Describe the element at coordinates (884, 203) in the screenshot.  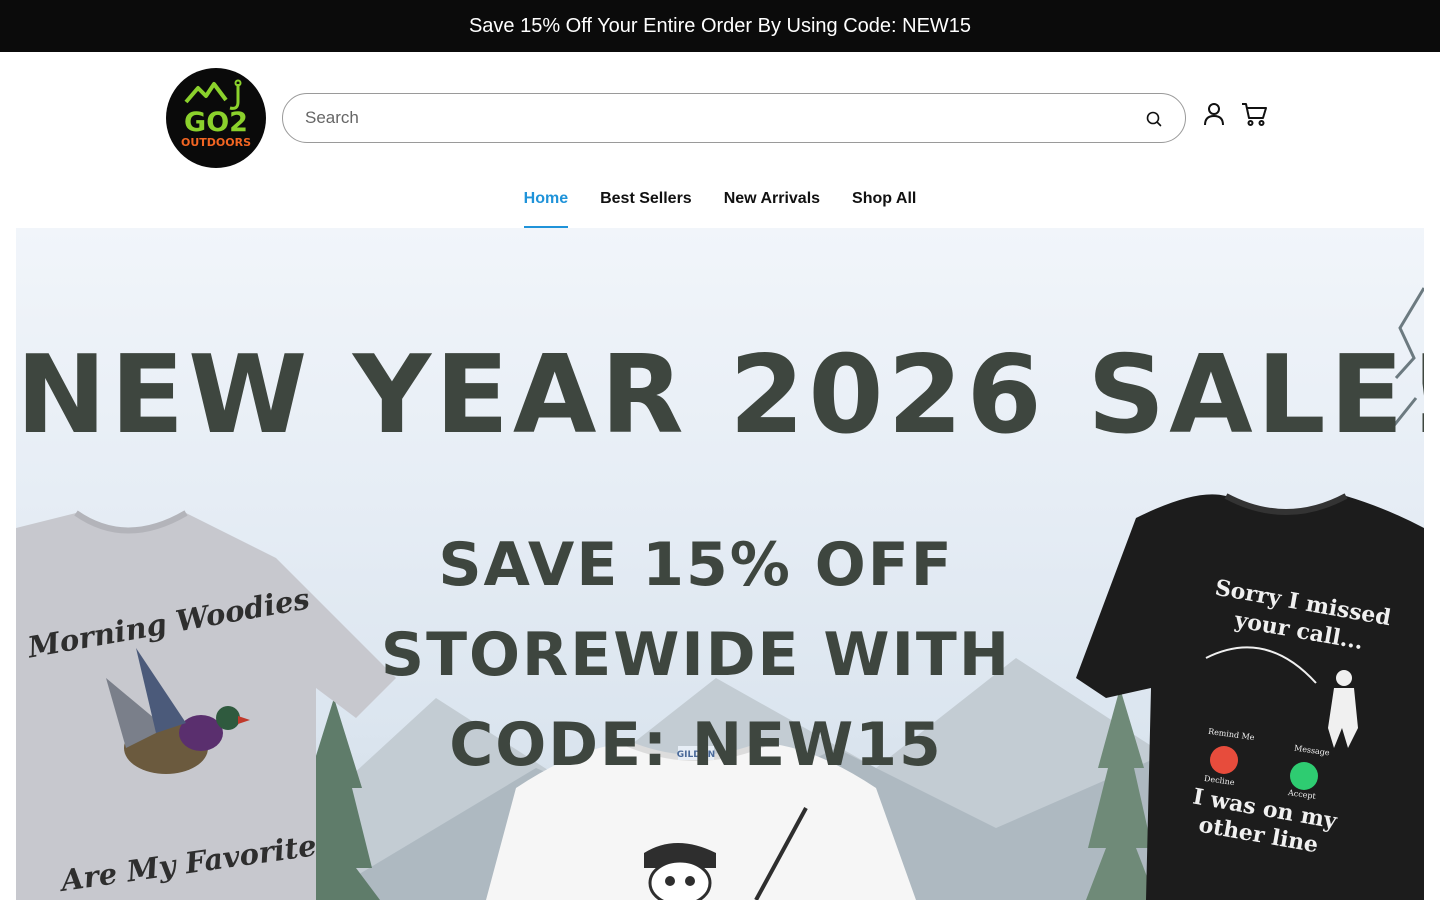
I see `nav-item-shop-all: Shop All` at that location.